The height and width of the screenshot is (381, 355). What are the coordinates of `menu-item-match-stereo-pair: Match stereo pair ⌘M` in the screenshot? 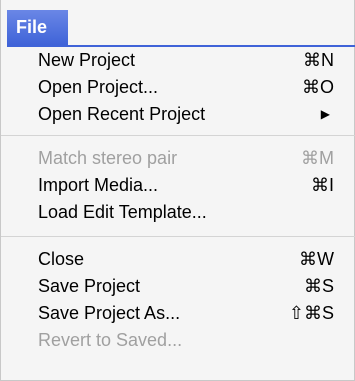 It's located at (178, 158).